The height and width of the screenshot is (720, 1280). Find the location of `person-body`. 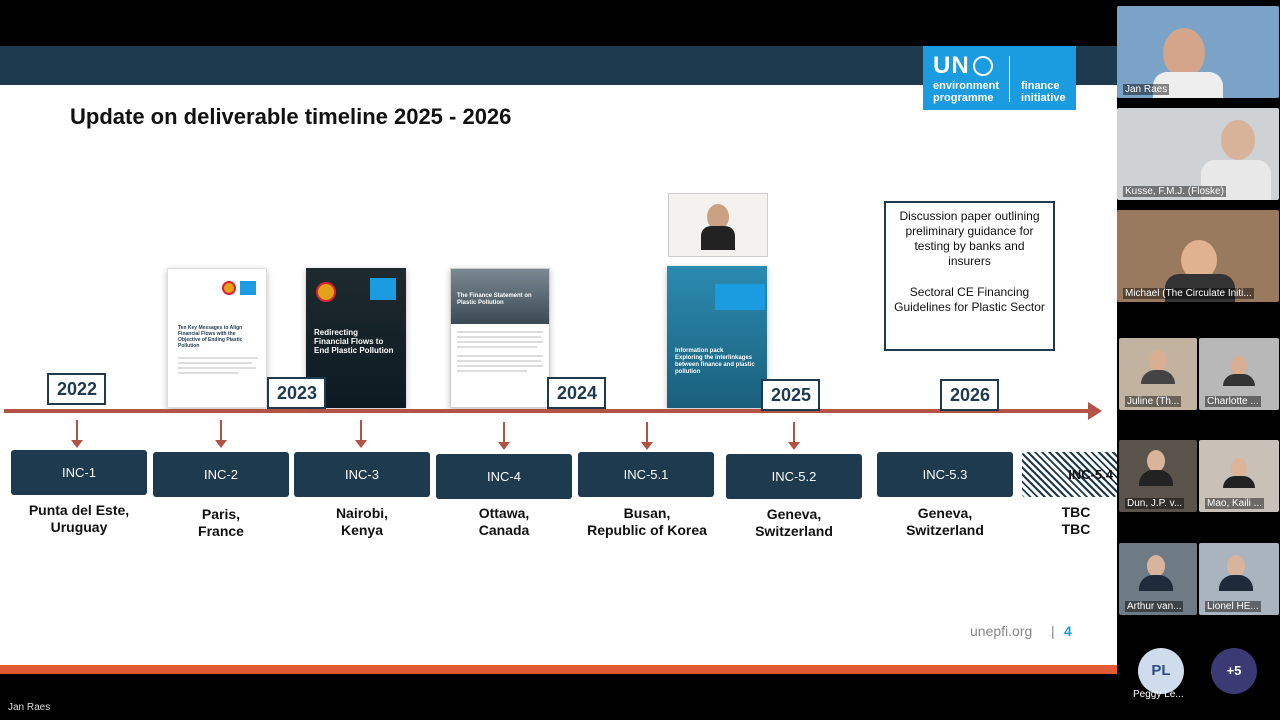

person-body is located at coordinates (718, 238).